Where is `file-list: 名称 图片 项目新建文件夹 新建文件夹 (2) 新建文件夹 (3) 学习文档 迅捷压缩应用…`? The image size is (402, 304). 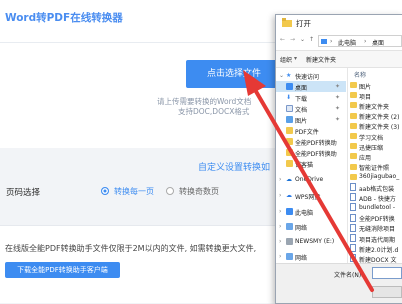
file-list: 名称 图片 项目新建文件夹 新建文件夹 (2) 新建文件夹 (3) 学习文档 迅捷压缩应用… is located at coordinates (374, 166).